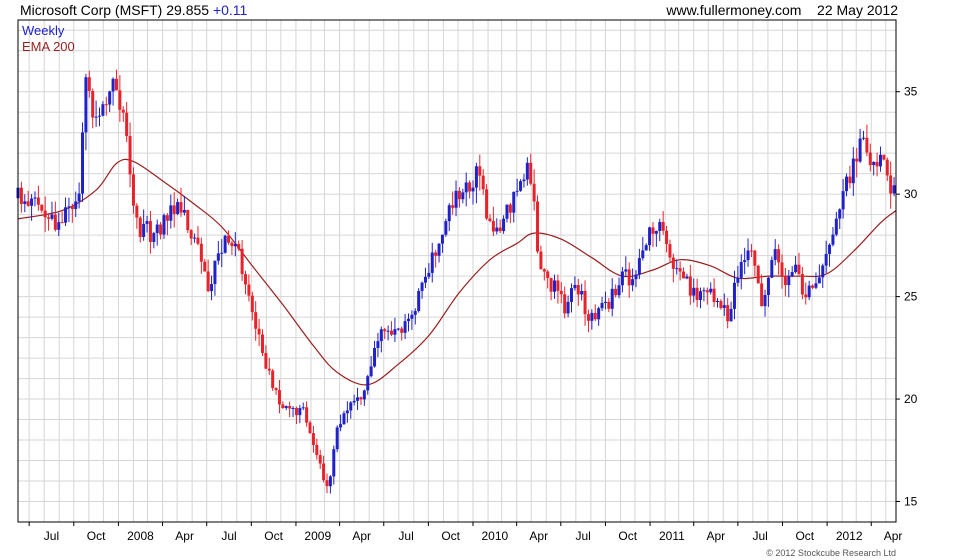 The image size is (980, 560). Describe the element at coordinates (831, 553) in the screenshot. I see `copyright-credit: © 2012 Stockcube Research Ltd` at that location.